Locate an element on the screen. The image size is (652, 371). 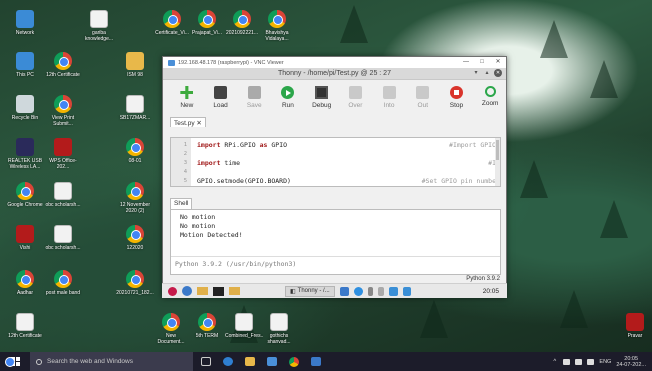
vnc-tray-icon is located at coordinates (344, 291).